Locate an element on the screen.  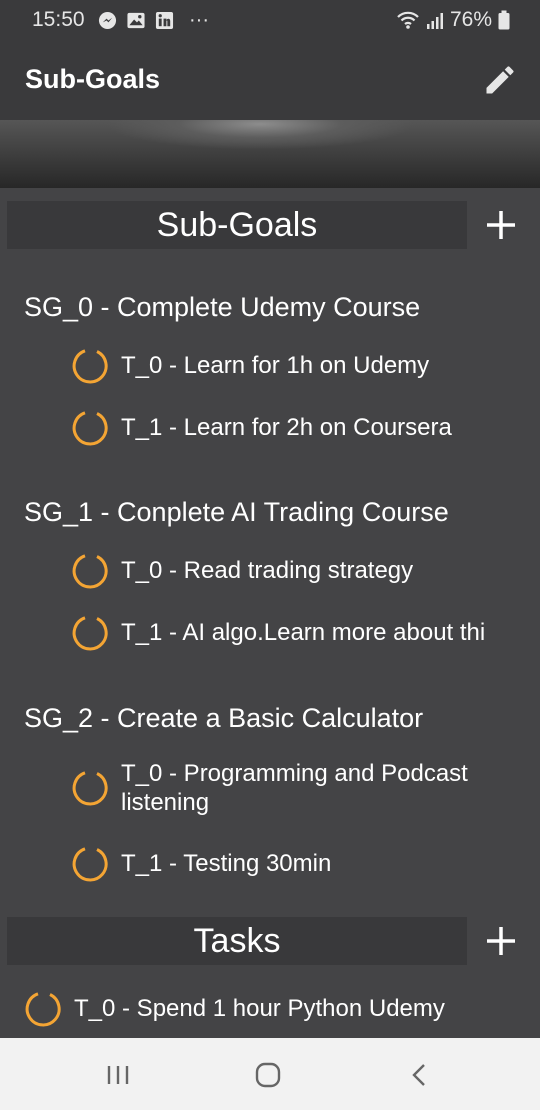
subgoal-task-item: T_0 - Read trading strategy is located at coordinates (242, 571).